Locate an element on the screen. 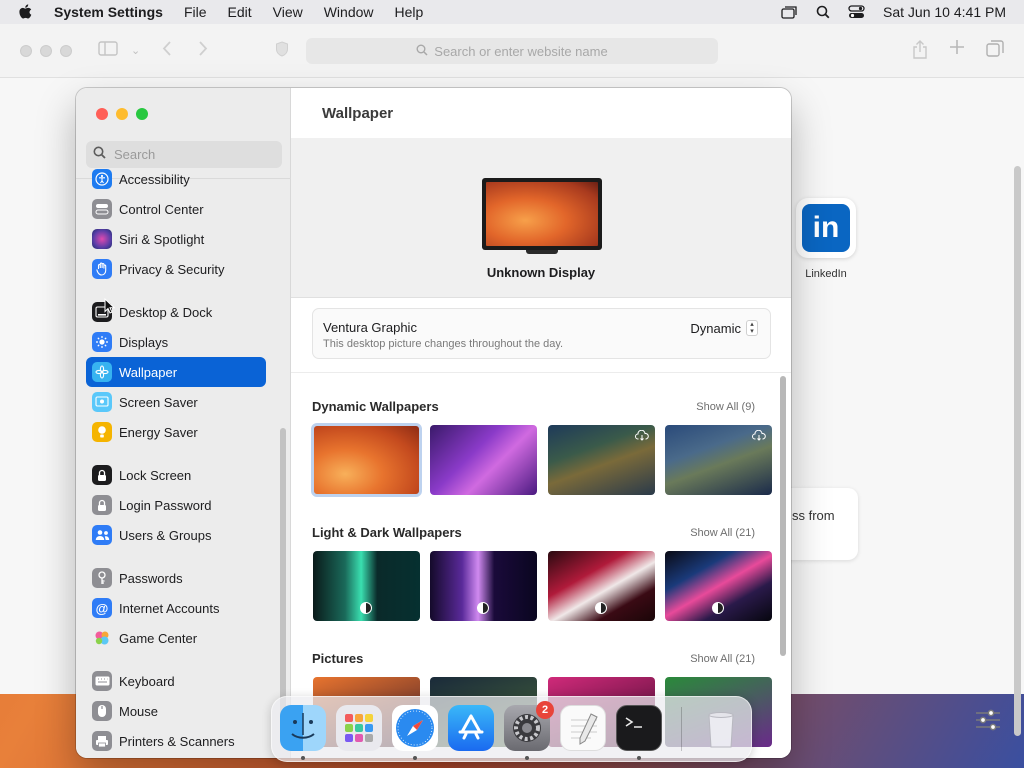 The image size is (1024, 768). linkedin-favorite-tile: in is located at coordinates (826, 228).